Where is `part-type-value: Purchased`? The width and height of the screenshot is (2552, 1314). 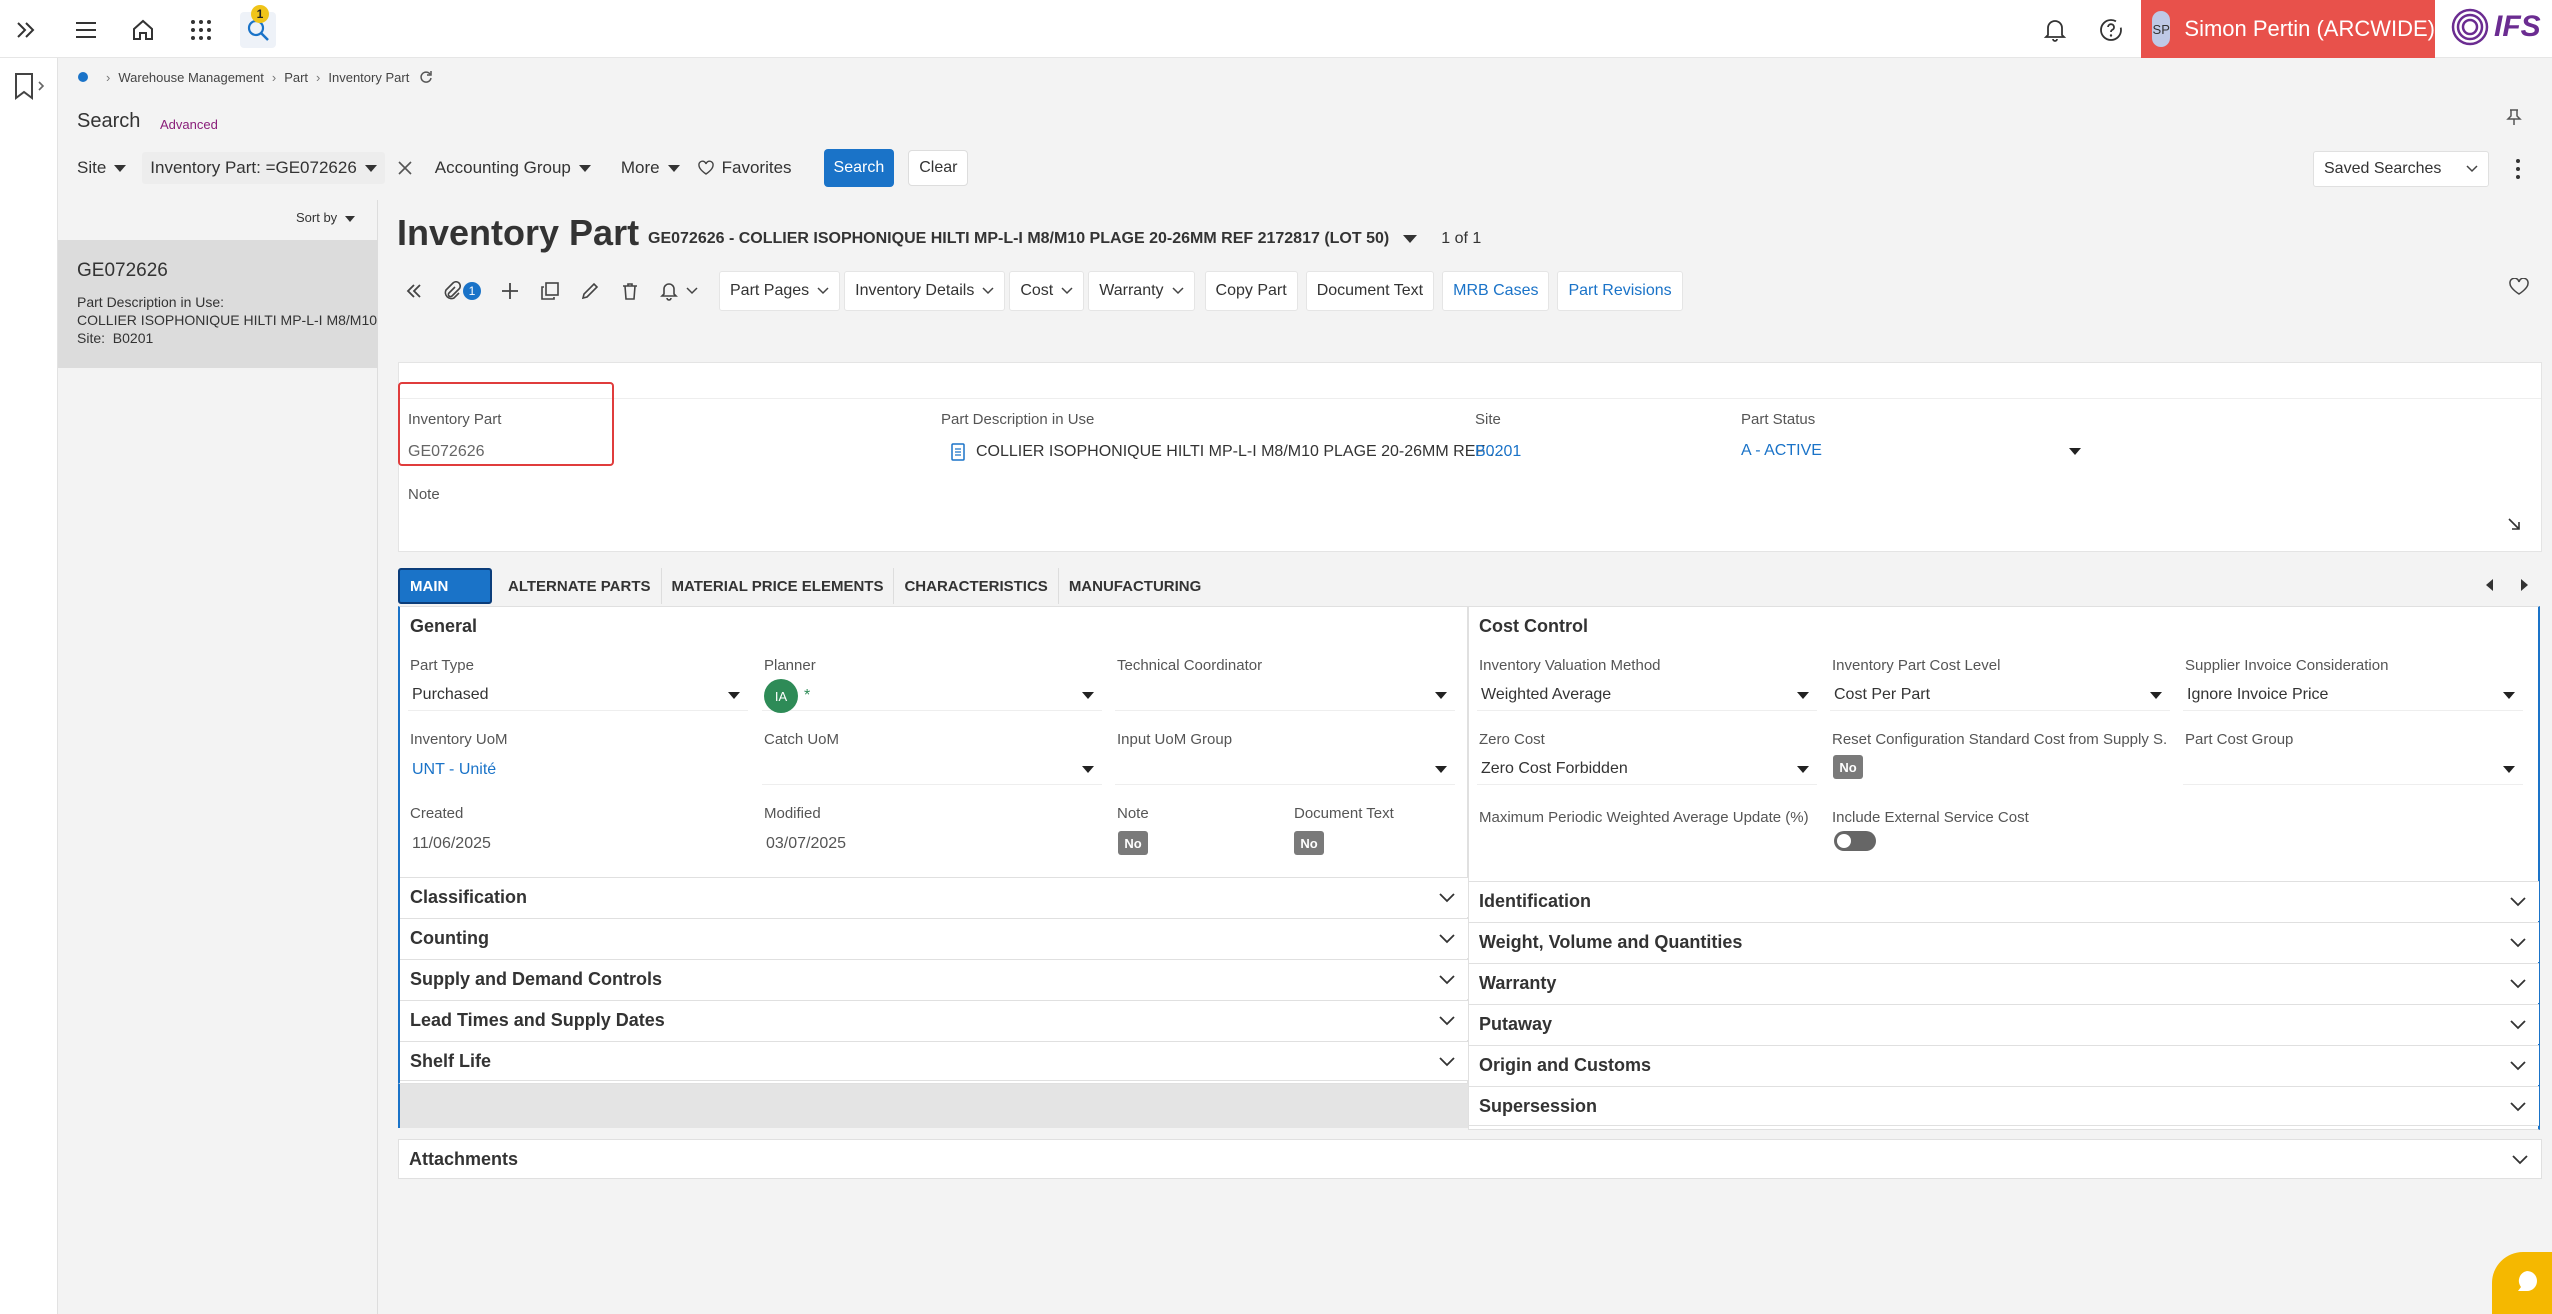 part-type-value: Purchased is located at coordinates (450, 694).